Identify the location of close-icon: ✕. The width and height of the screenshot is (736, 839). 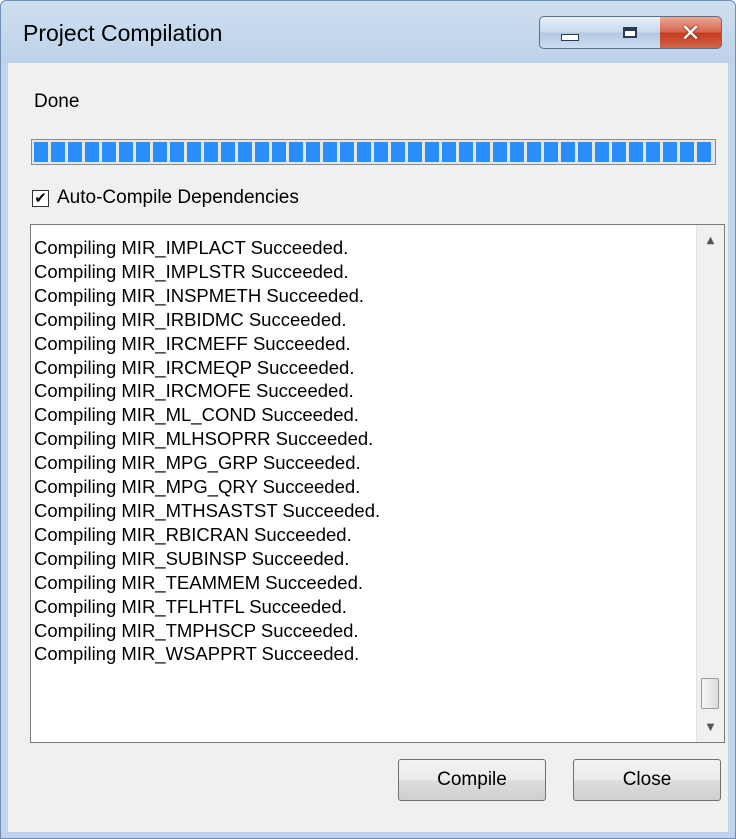
(690, 32).